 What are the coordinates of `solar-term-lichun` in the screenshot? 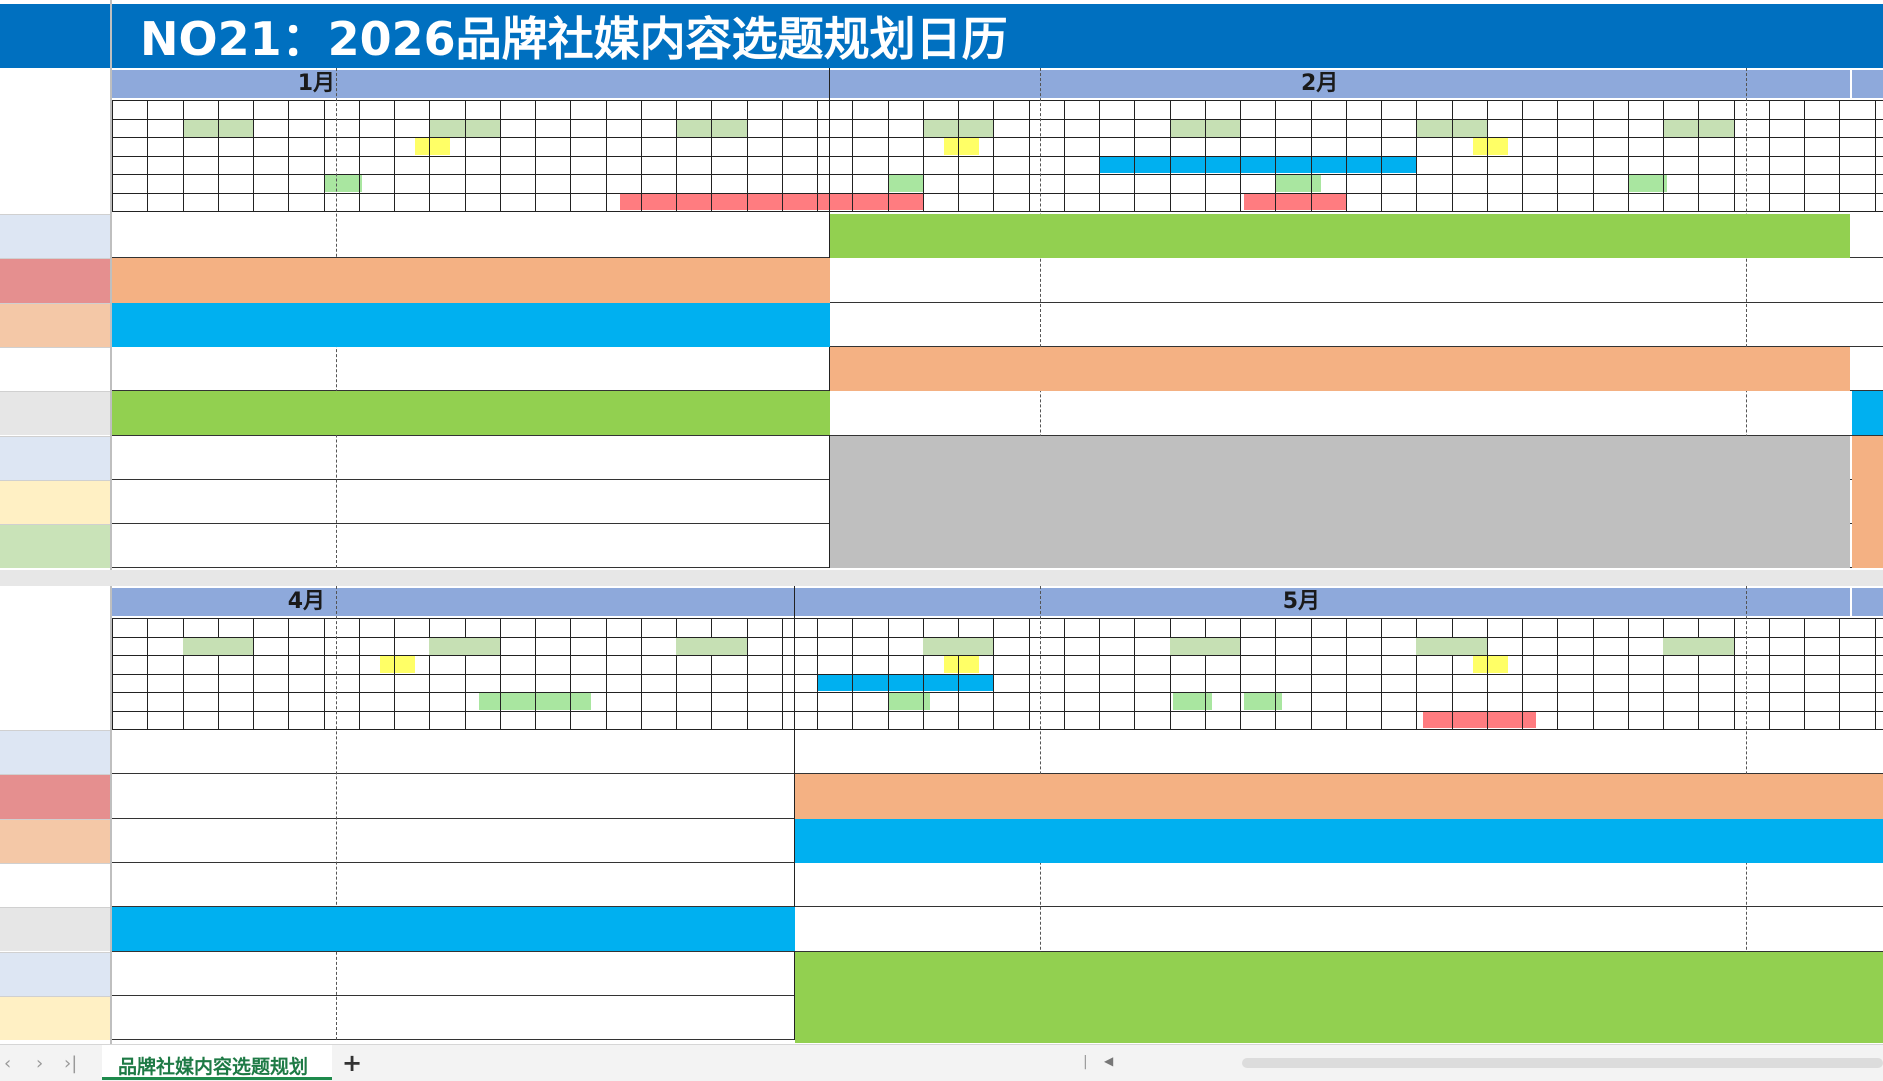 It's located at (961, 146).